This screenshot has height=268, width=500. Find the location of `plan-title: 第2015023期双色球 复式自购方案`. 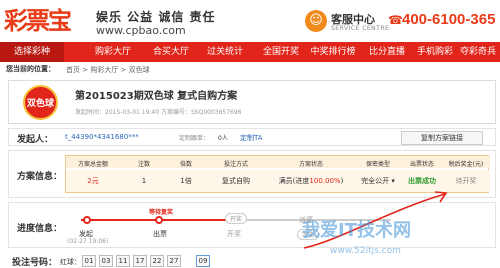

plan-title: 第2015023期双色球 复式自购方案 is located at coordinates (156, 96).